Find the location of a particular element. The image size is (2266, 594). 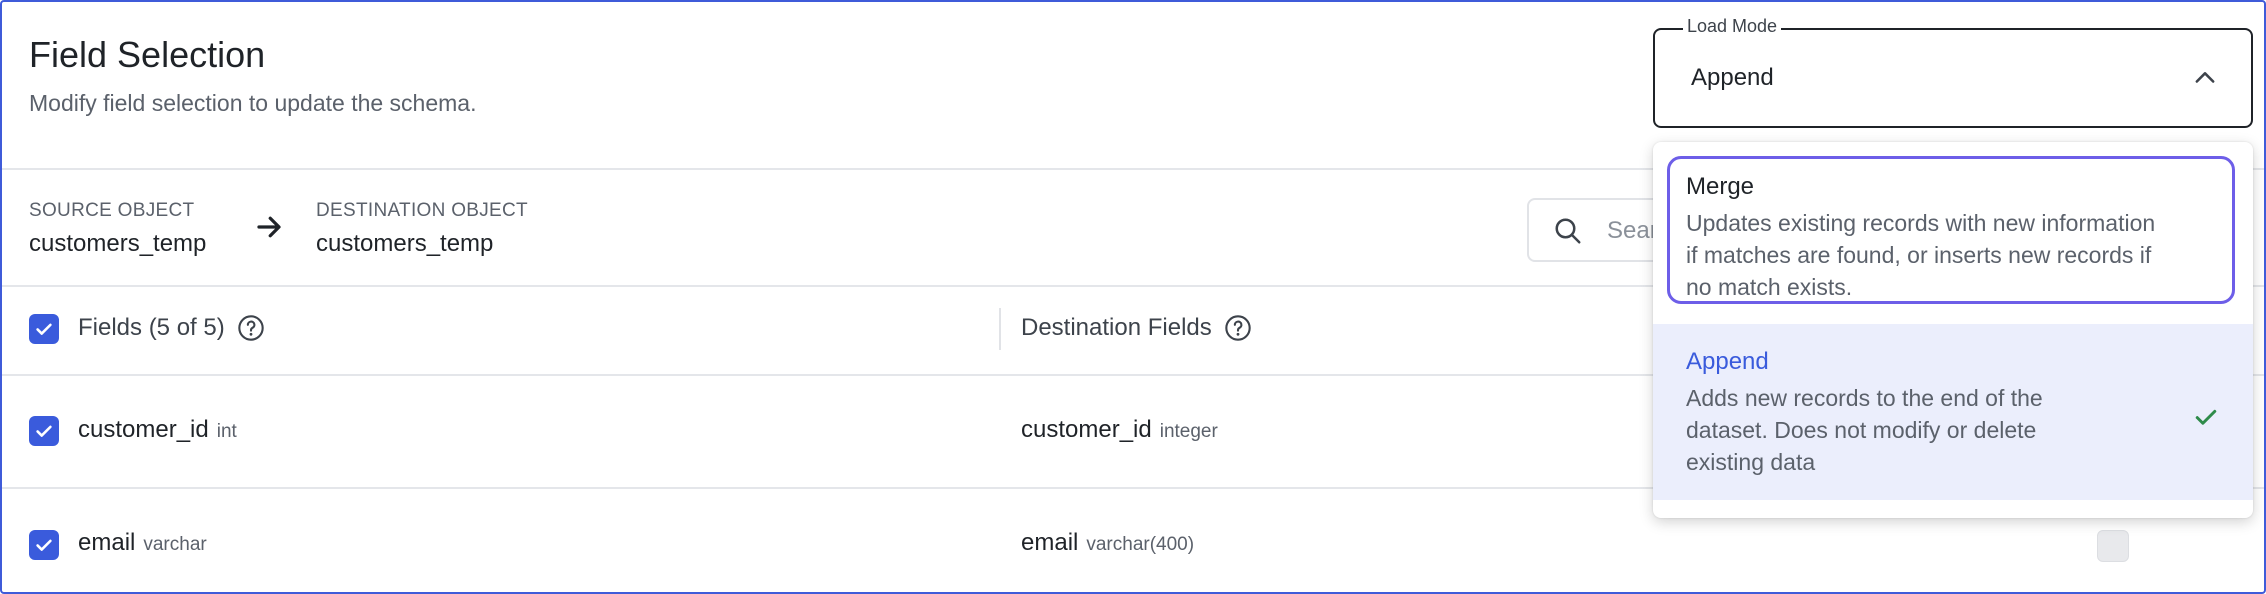

column-divider is located at coordinates (1000, 329).